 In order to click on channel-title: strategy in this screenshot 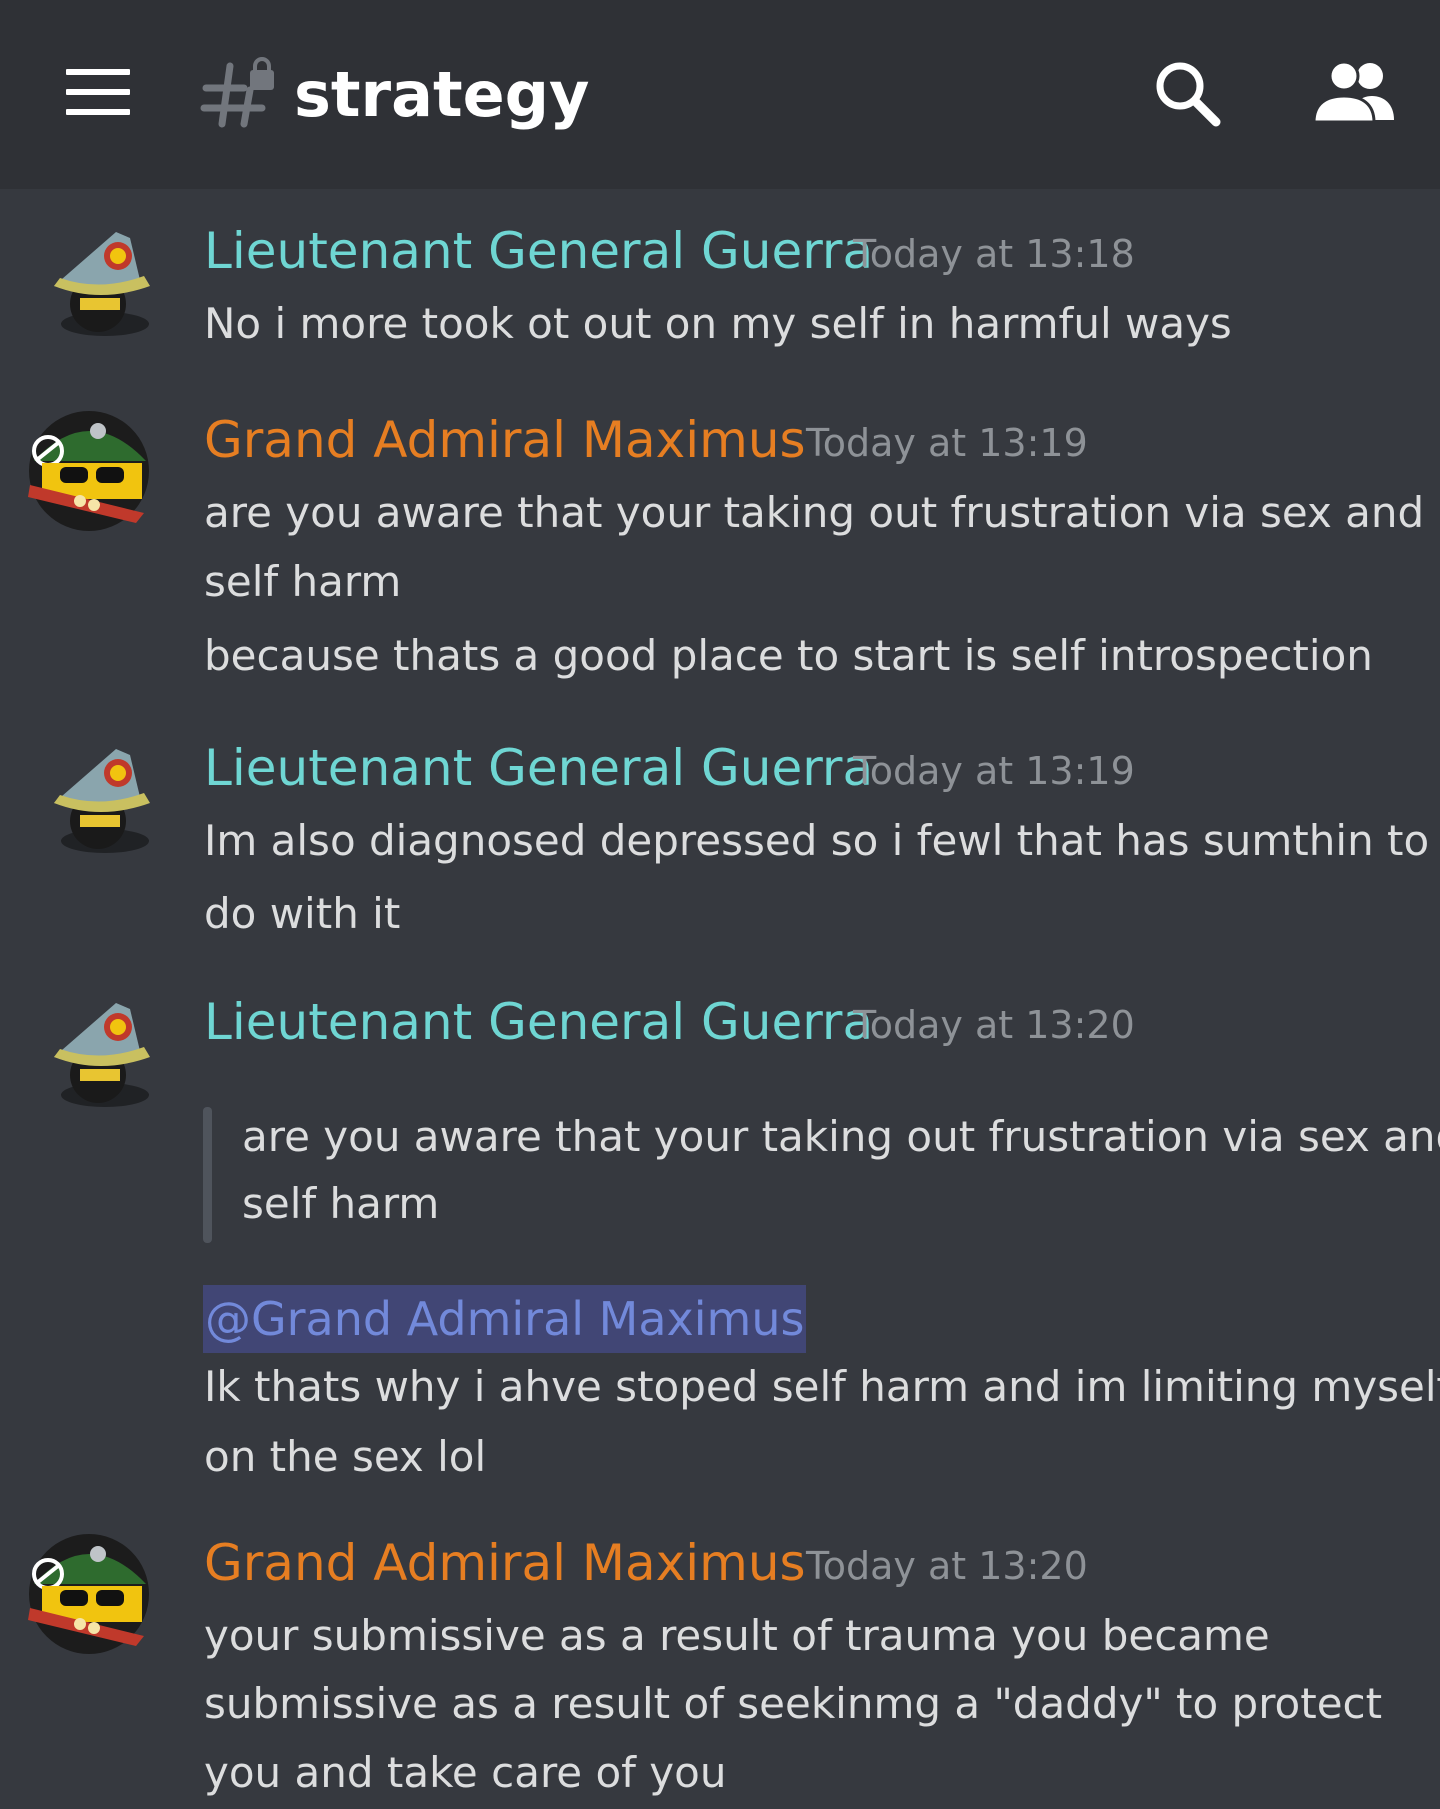, I will do `click(442, 94)`.